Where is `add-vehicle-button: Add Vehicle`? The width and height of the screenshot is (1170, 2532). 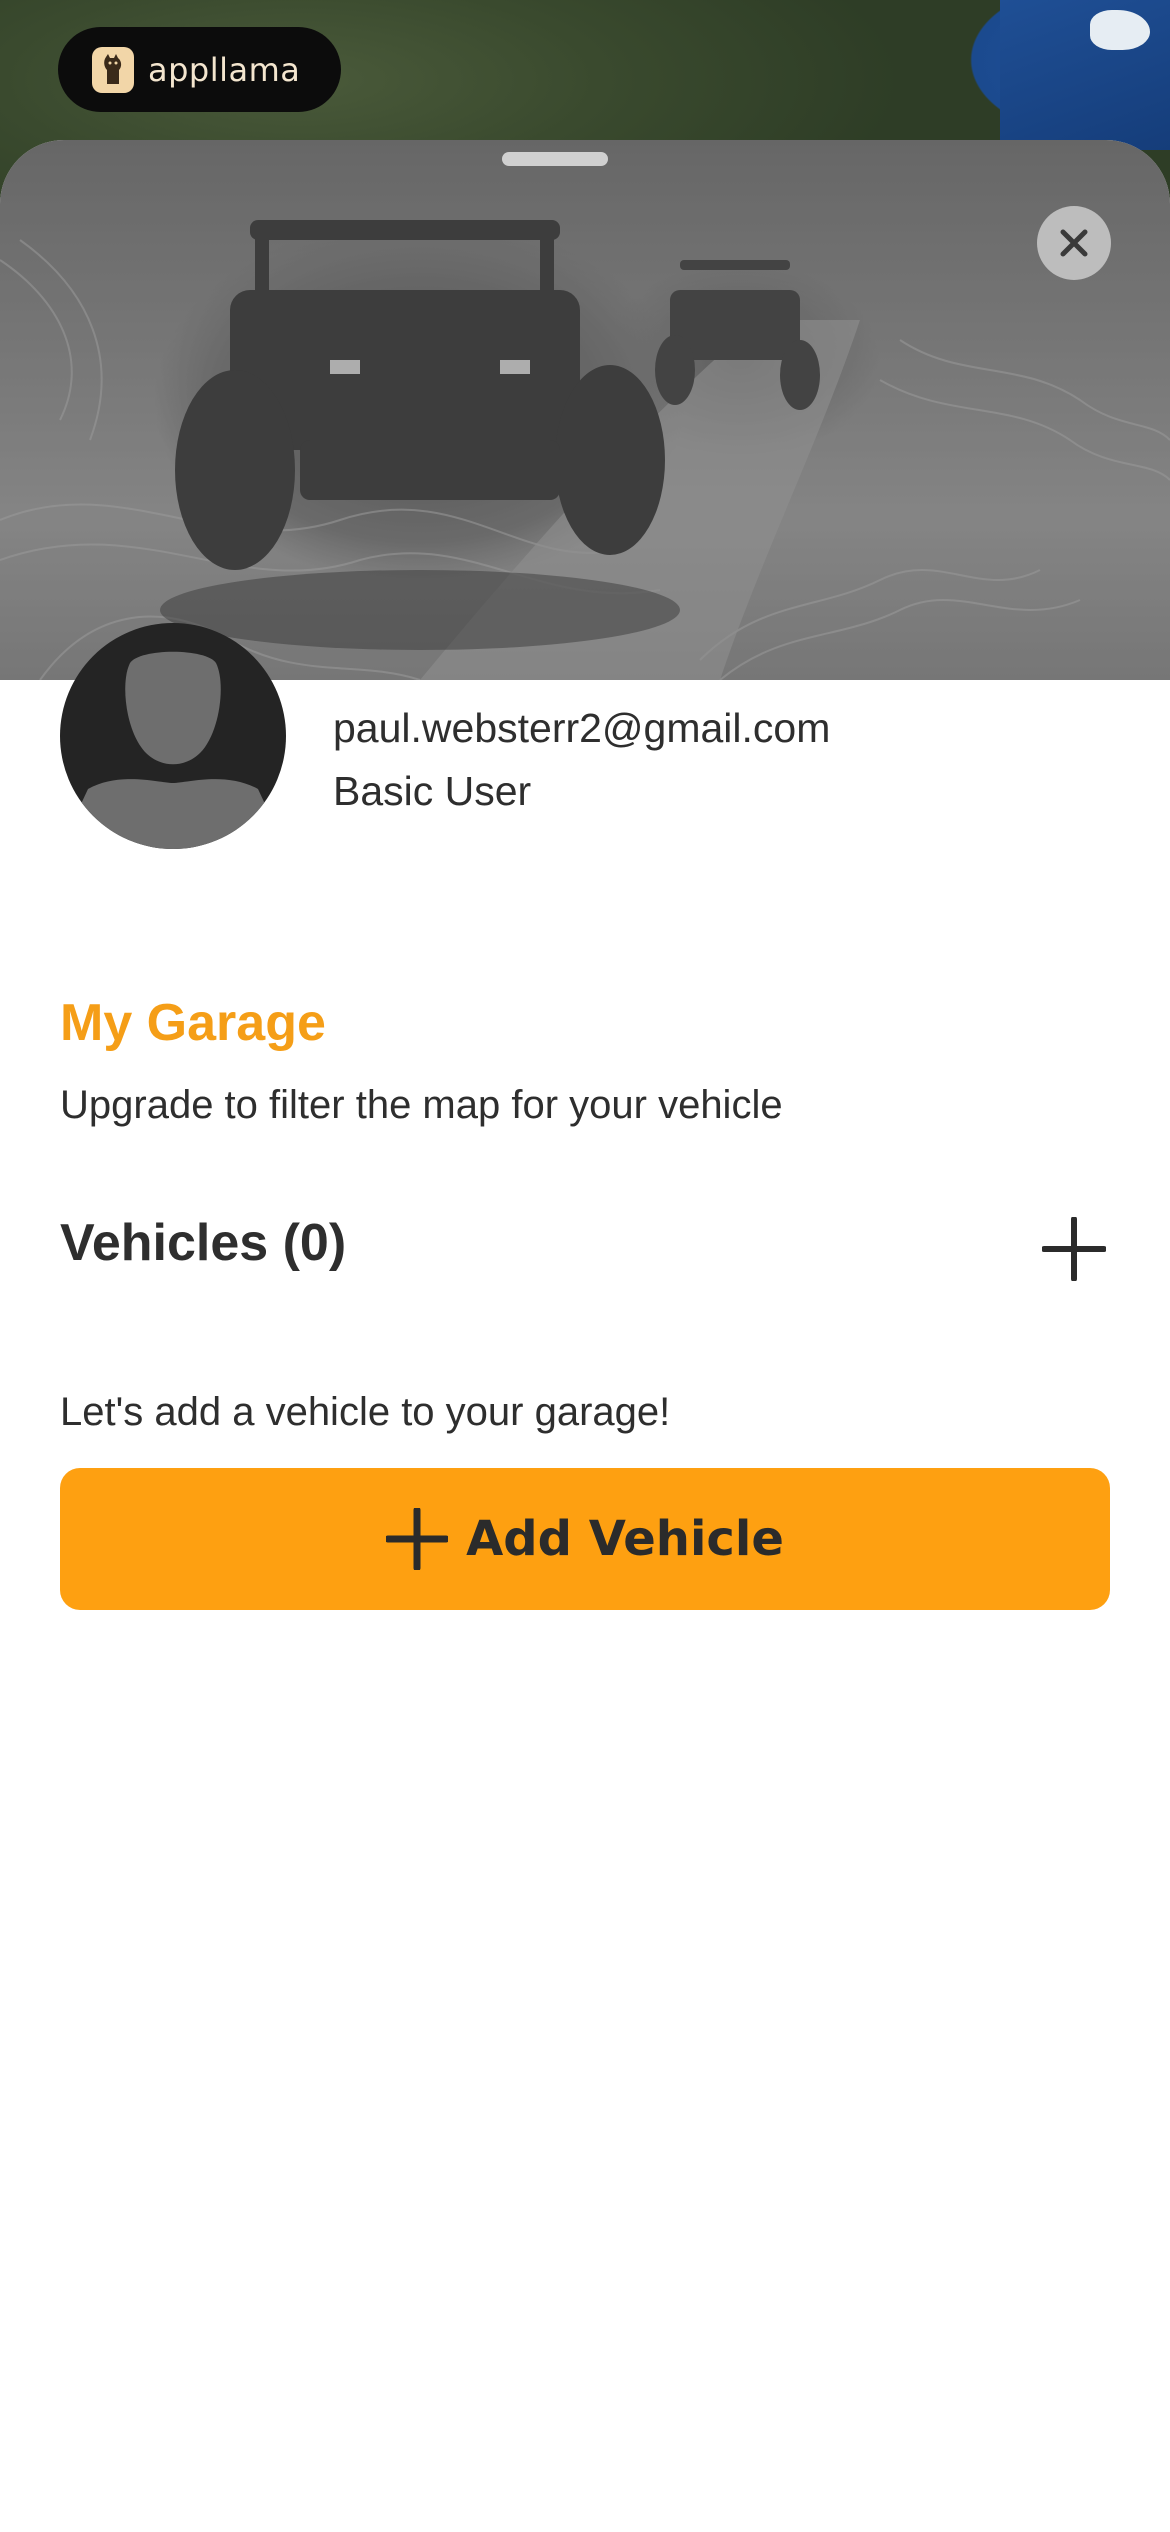 add-vehicle-button: Add Vehicle is located at coordinates (585, 1539).